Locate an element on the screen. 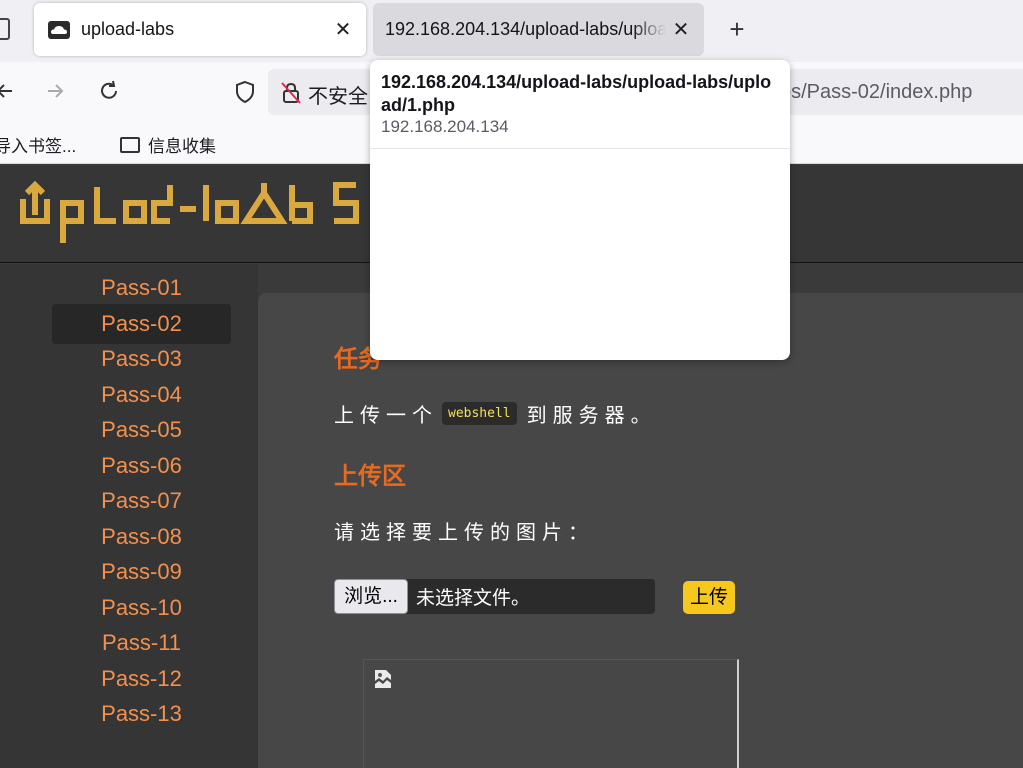 The width and height of the screenshot is (1023, 768). sidebar-item-pass-03: Pass-03 is located at coordinates (141, 359).